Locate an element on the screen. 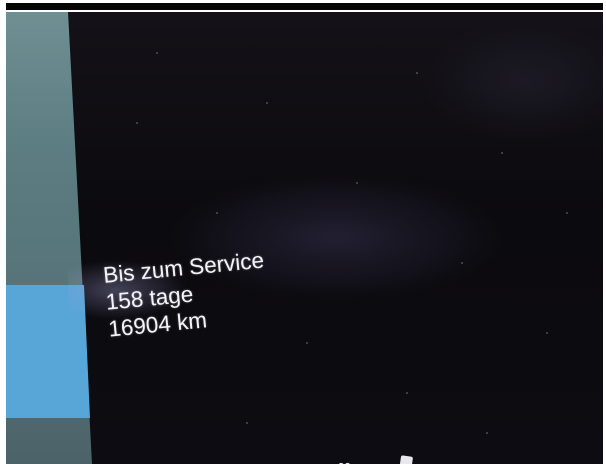 The height and width of the screenshot is (464, 606). bezel-top-edge is located at coordinates (304, 6).